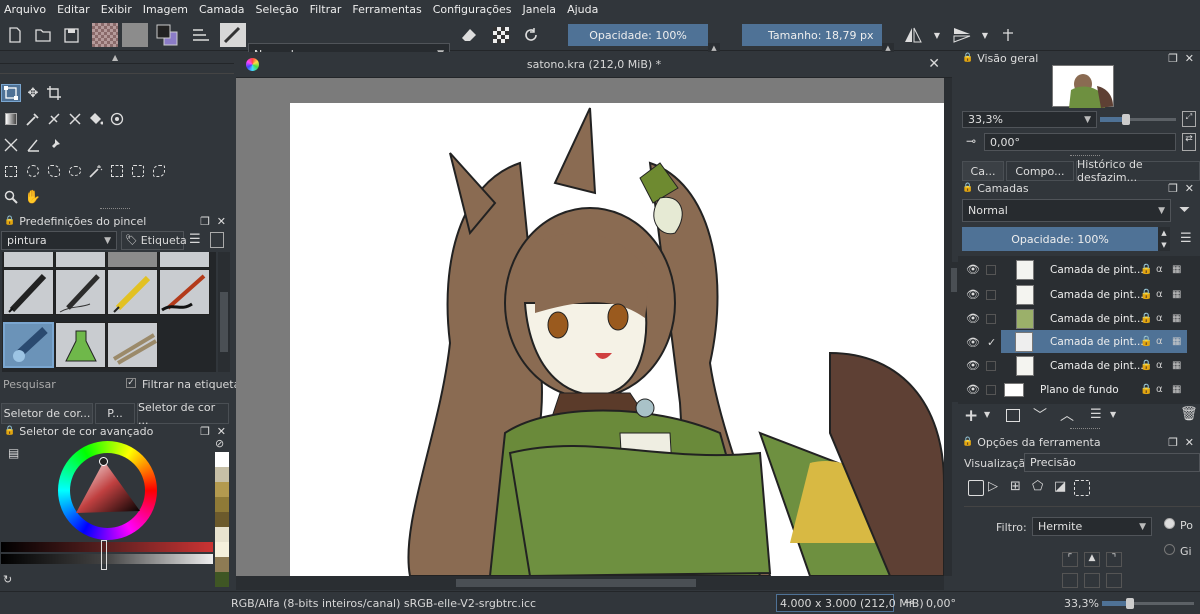 Image resolution: width=1200 pixels, height=614 pixels. Describe the element at coordinates (116, 9) in the screenshot. I see `menu-exibir: Exibir` at that location.